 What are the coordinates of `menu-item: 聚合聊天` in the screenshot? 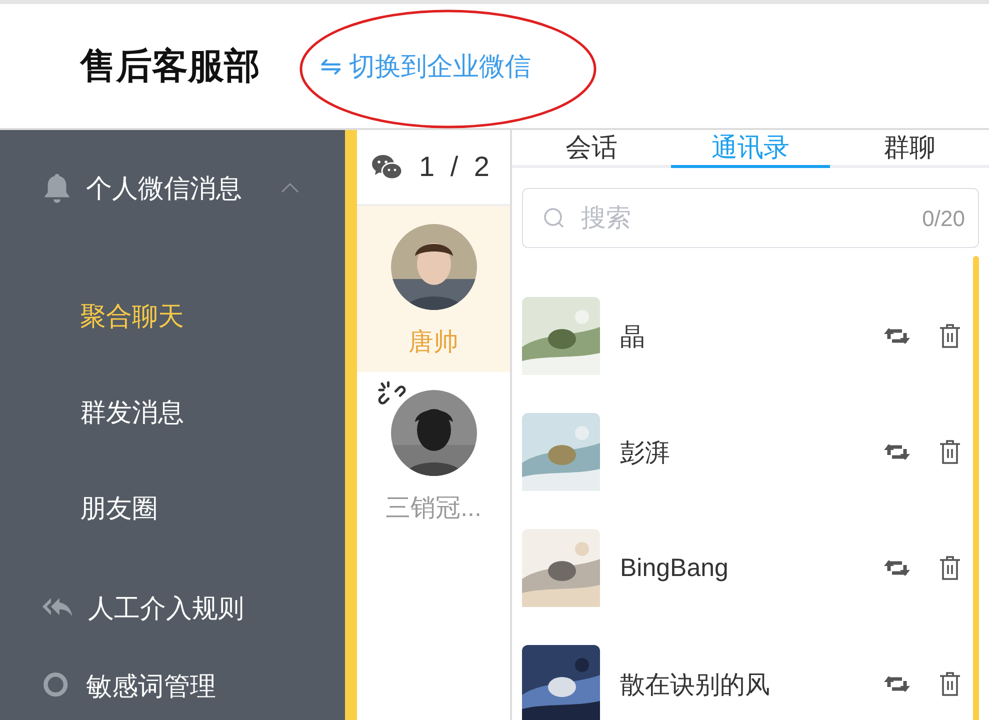 It's located at (172, 316).